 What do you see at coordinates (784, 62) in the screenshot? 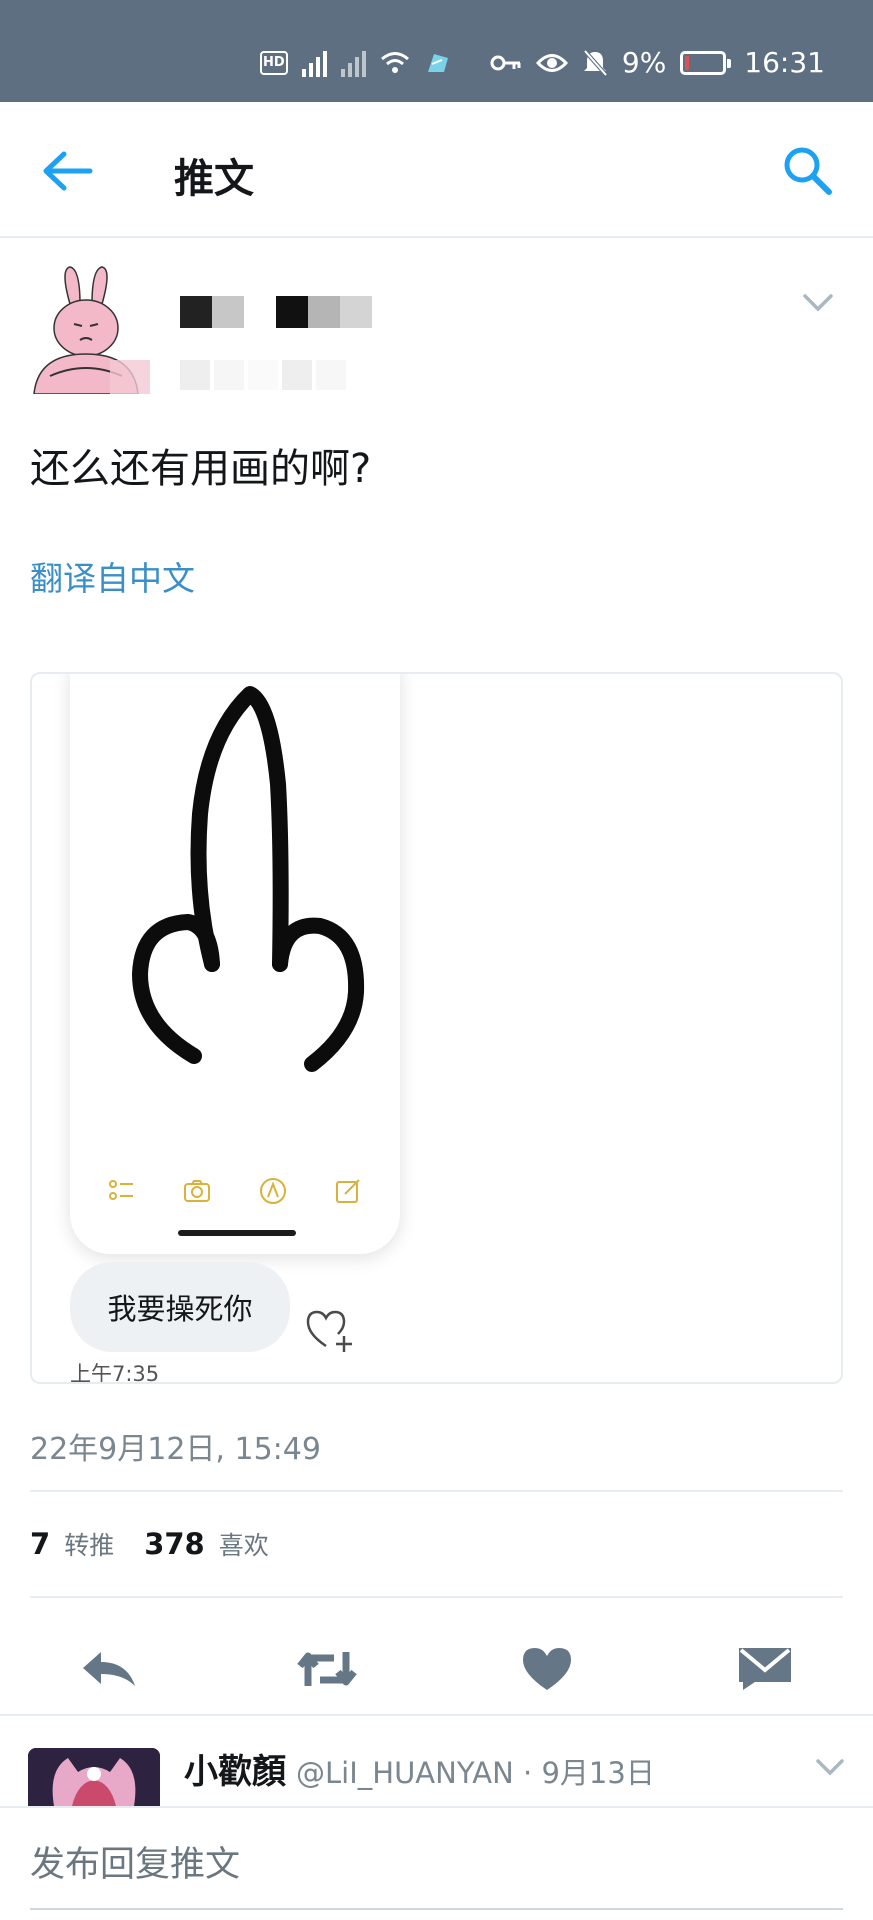
I see `status-time: 16:31` at bounding box center [784, 62].